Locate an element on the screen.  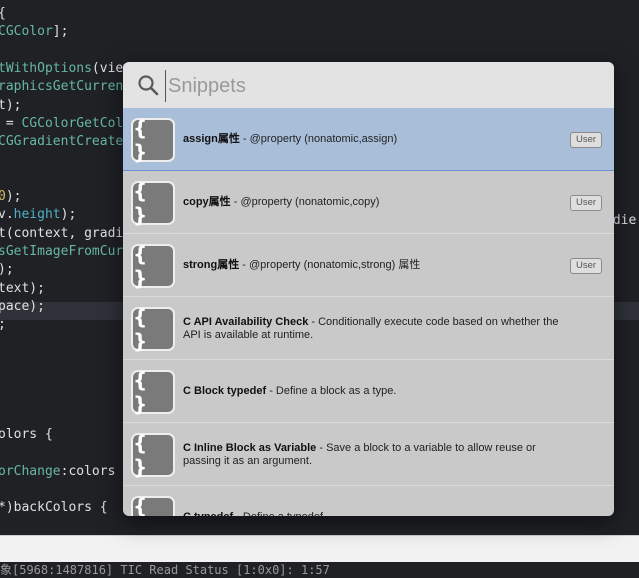
snippet-description: @property (nonatomic,strong) 属性 is located at coordinates (335, 265).